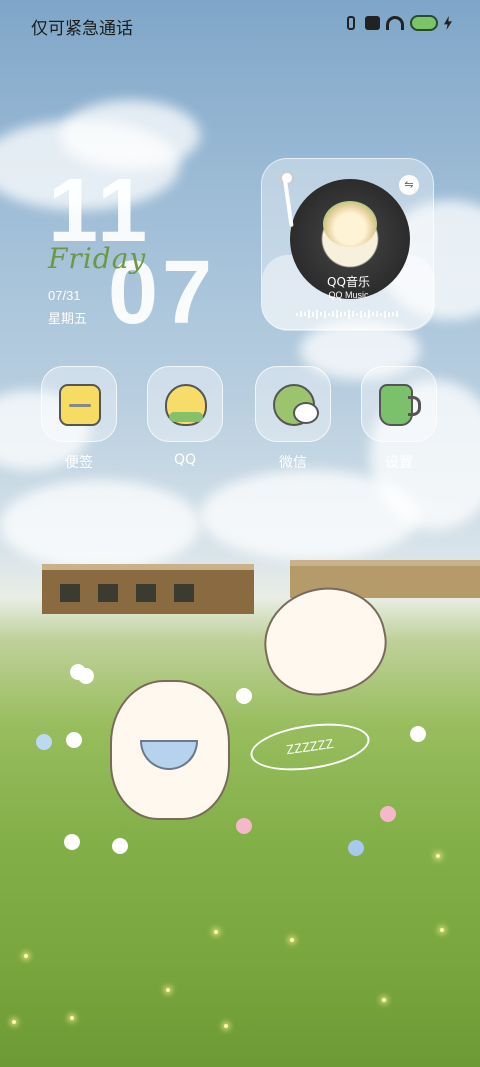 The width and height of the screenshot is (480, 1067). I want to click on clock-weekday: 星期五, so click(68, 319).